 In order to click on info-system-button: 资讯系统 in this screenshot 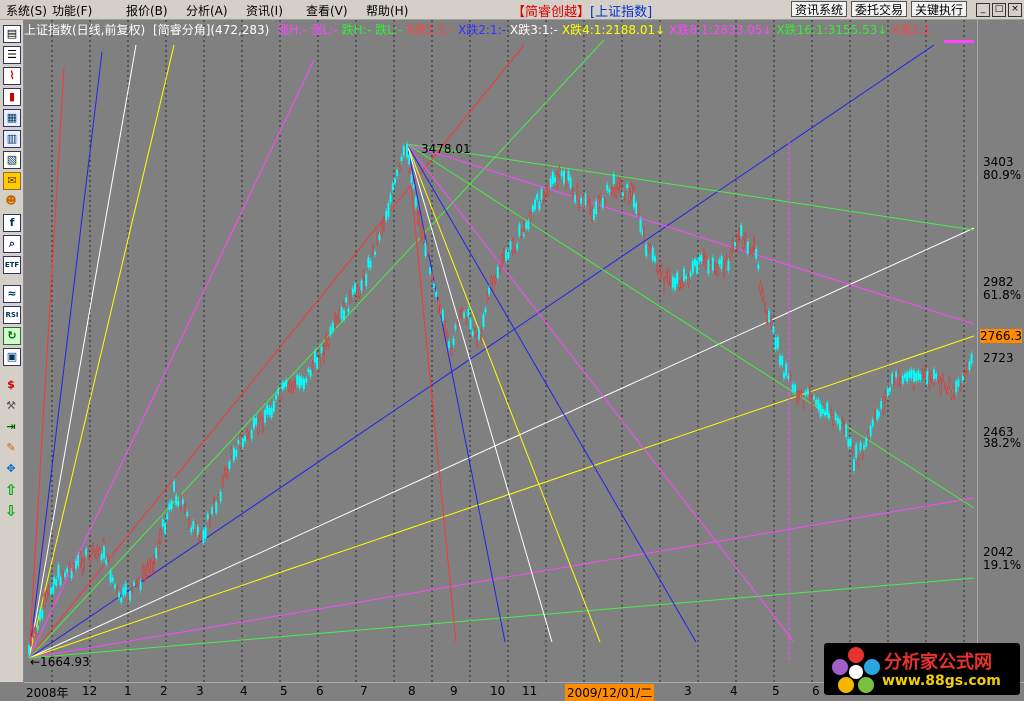, I will do `click(819, 9)`.